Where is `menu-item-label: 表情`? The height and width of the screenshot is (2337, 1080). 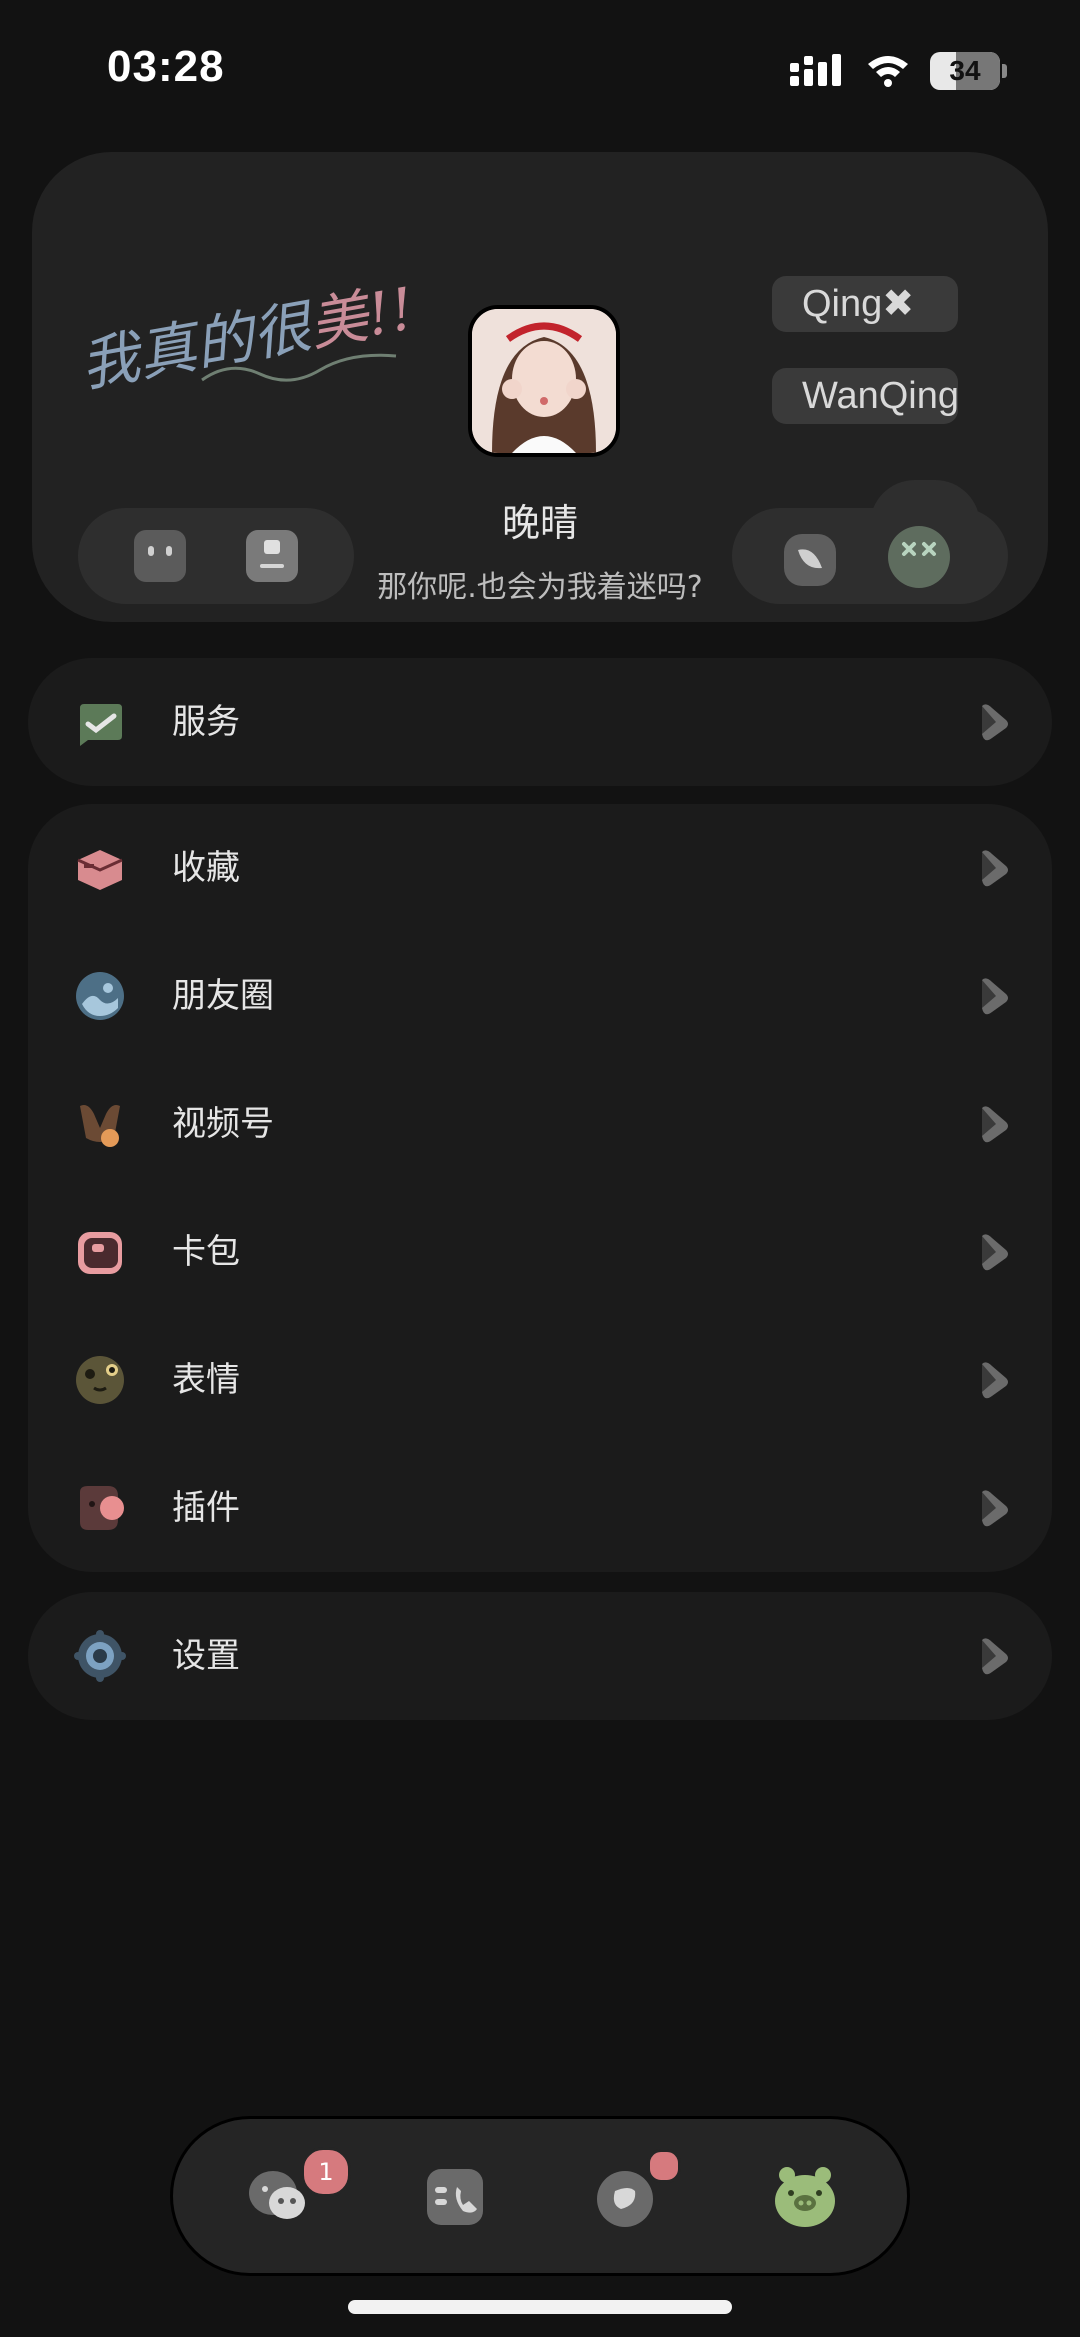
menu-item-label: 表情 is located at coordinates (206, 1380).